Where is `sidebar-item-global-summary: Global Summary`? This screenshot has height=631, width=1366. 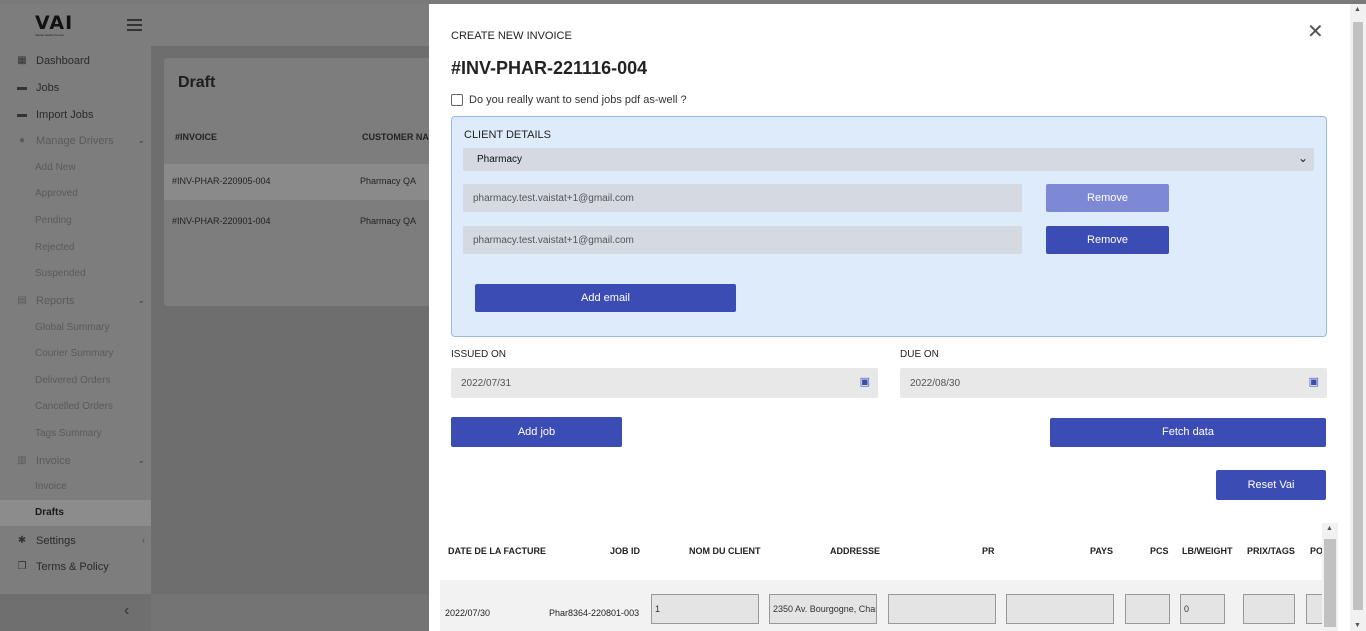
sidebar-item-global-summary: Global Summary is located at coordinates (75, 328).